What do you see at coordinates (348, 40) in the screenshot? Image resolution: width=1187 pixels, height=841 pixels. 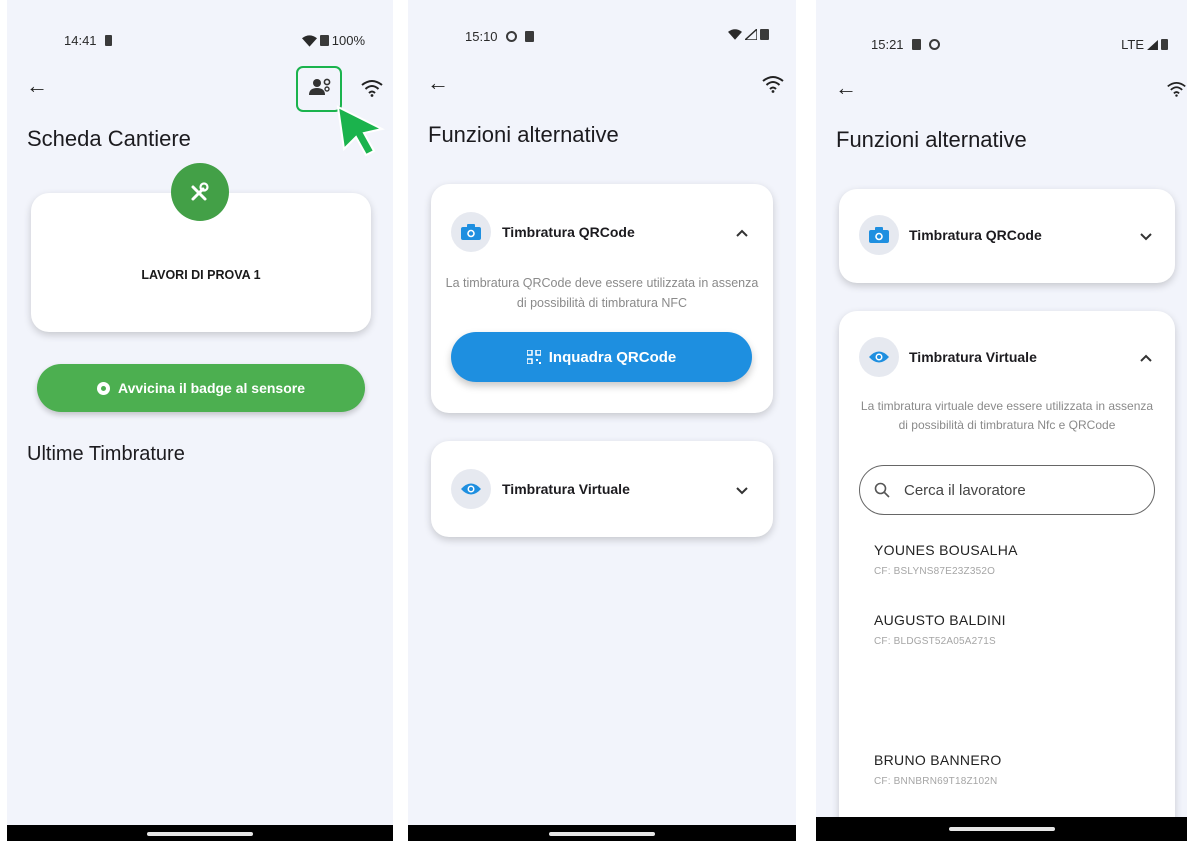 I see `battery-level: 100%` at bounding box center [348, 40].